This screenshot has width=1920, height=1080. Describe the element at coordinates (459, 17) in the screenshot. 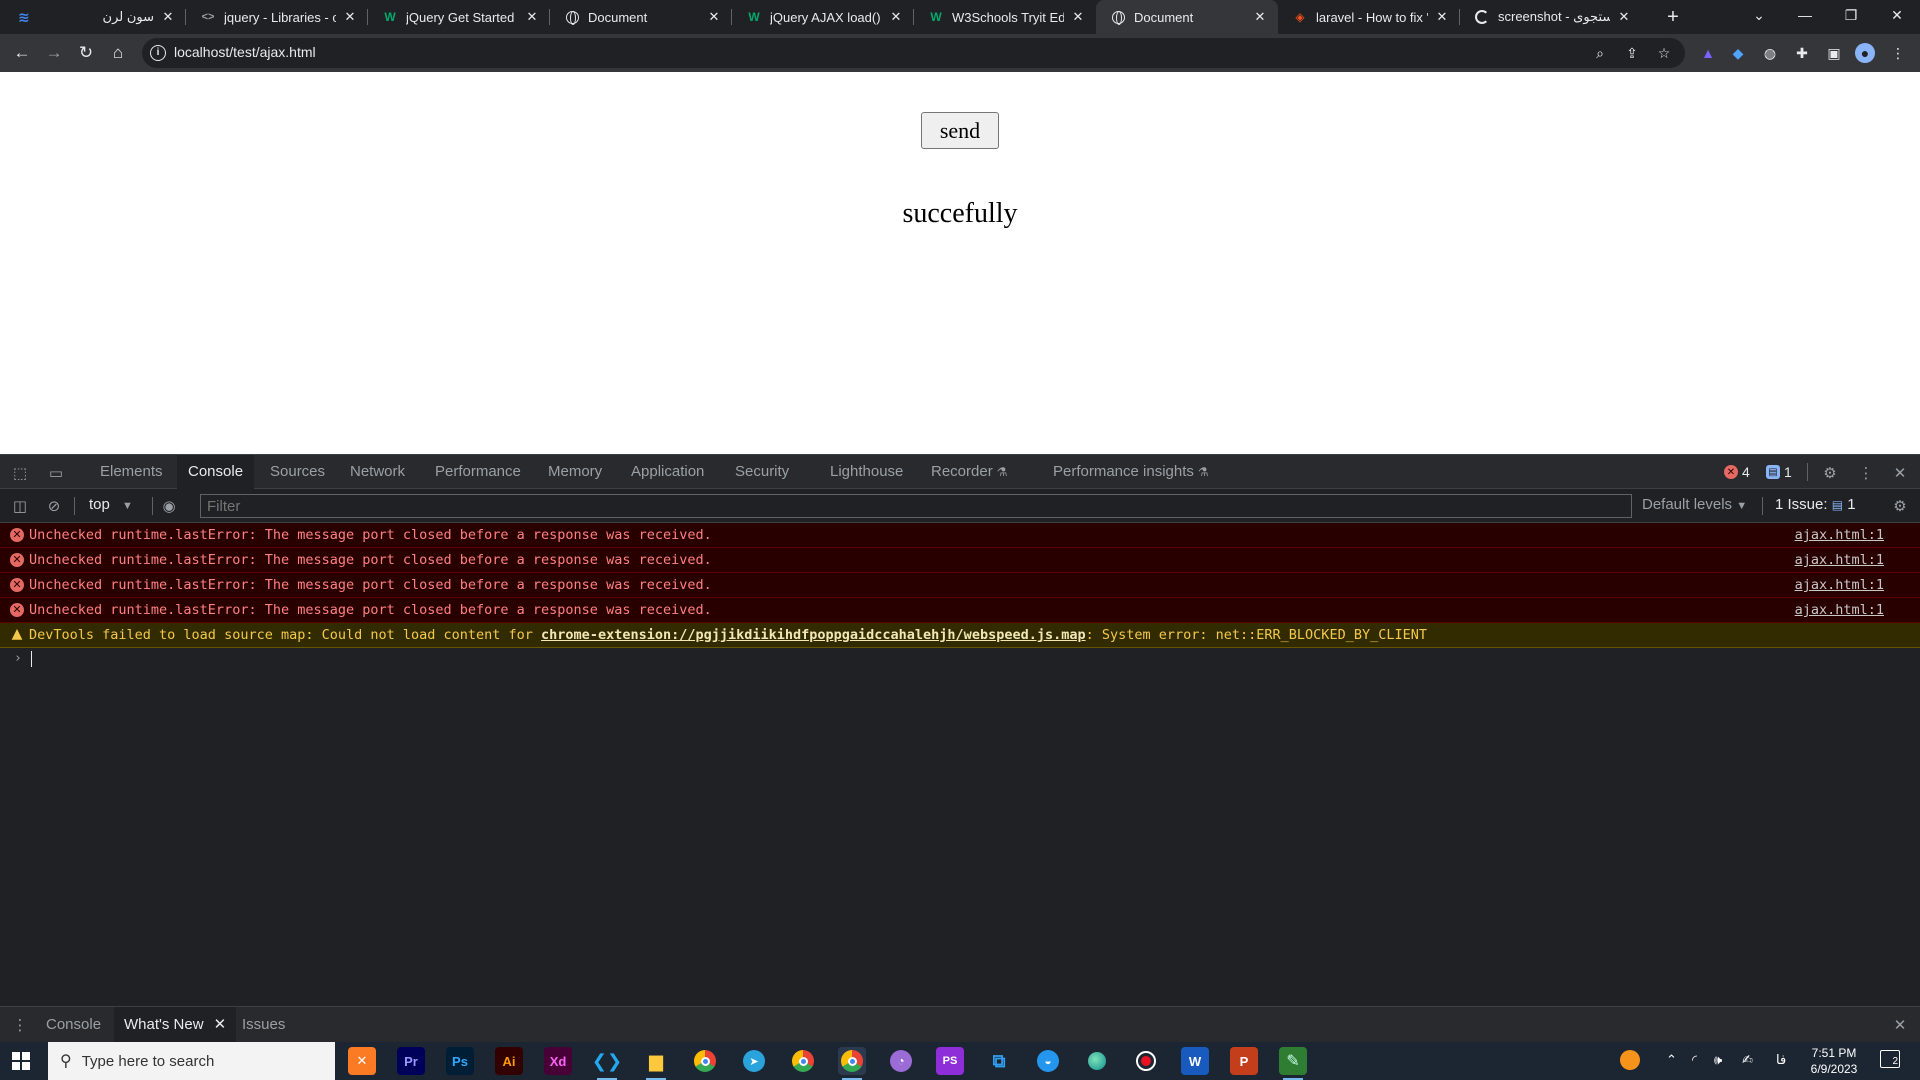

I see `tab-jquery-get-started: W jQuery Get Started ✕` at that location.